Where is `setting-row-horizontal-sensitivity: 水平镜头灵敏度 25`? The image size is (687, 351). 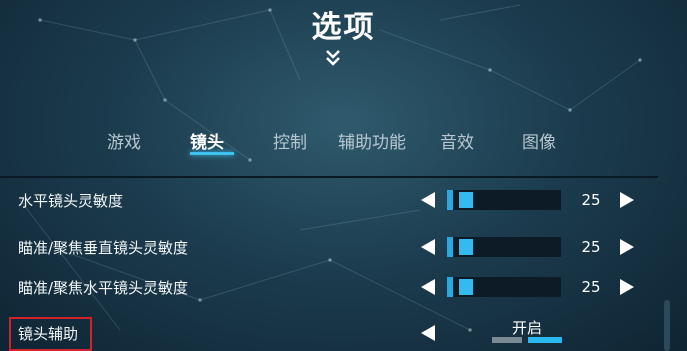 setting-row-horizontal-sensitivity: 水平镜头灵敏度 25 is located at coordinates (330, 200).